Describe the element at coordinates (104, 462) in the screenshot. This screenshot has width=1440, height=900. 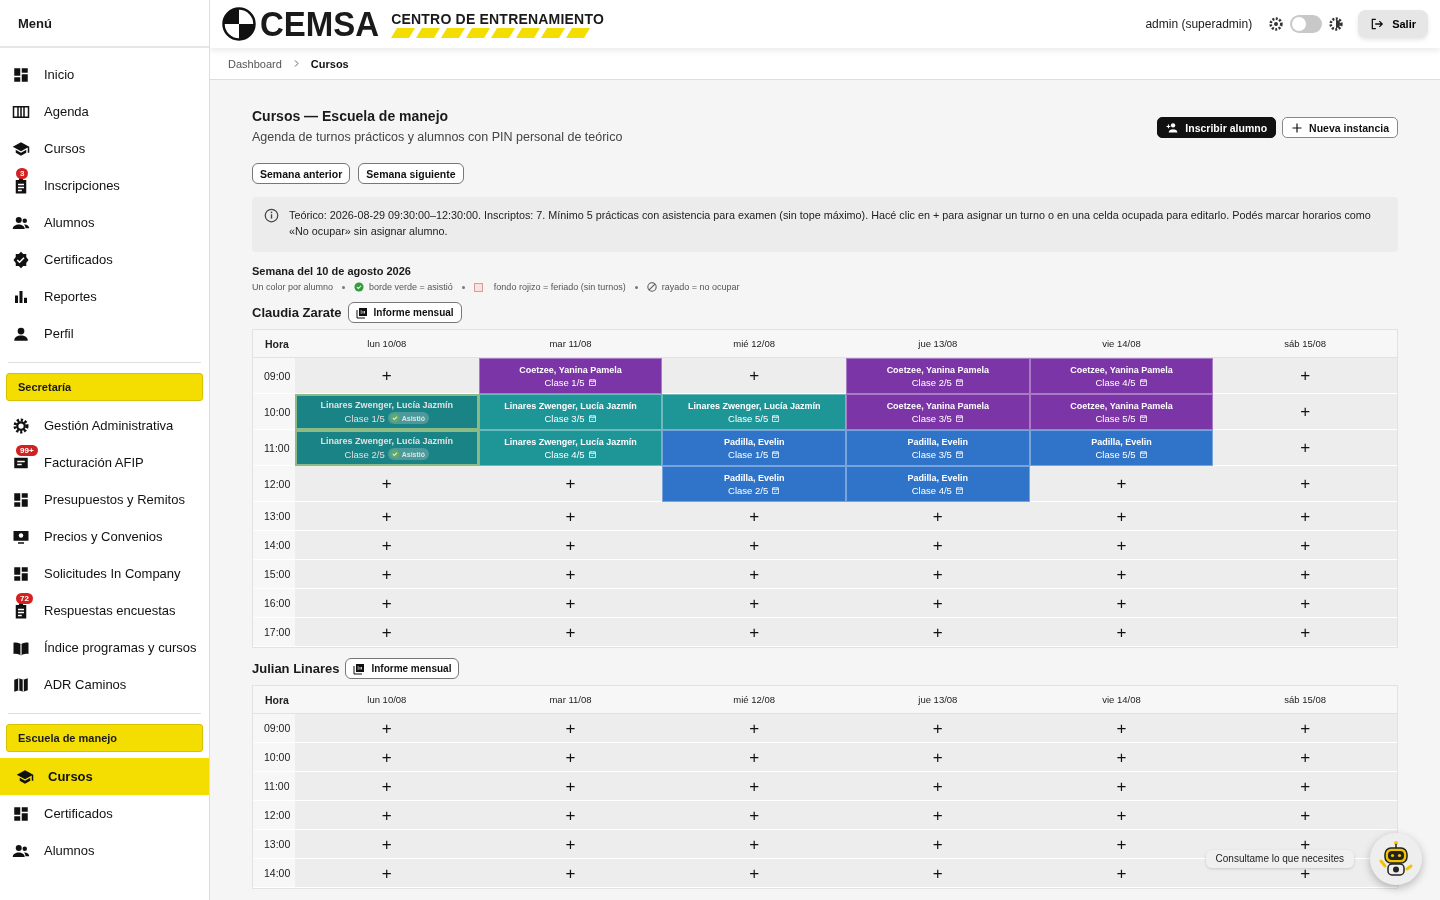
I see `sidebar-item: 99+ Facturación AFIP` at that location.